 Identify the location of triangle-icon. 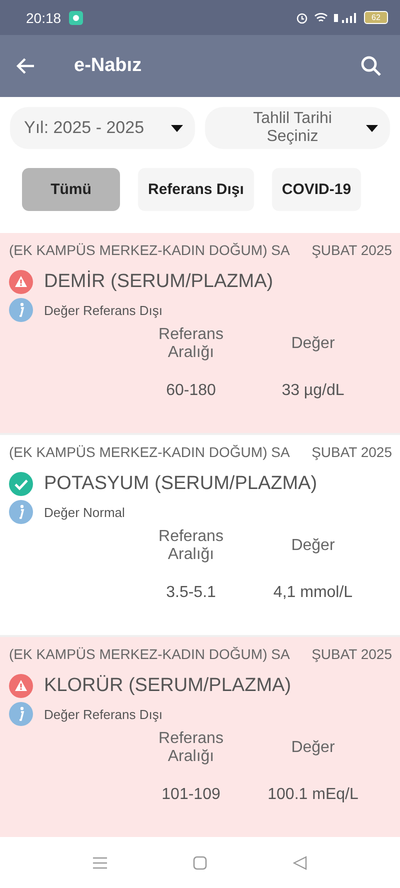
(300, 863).